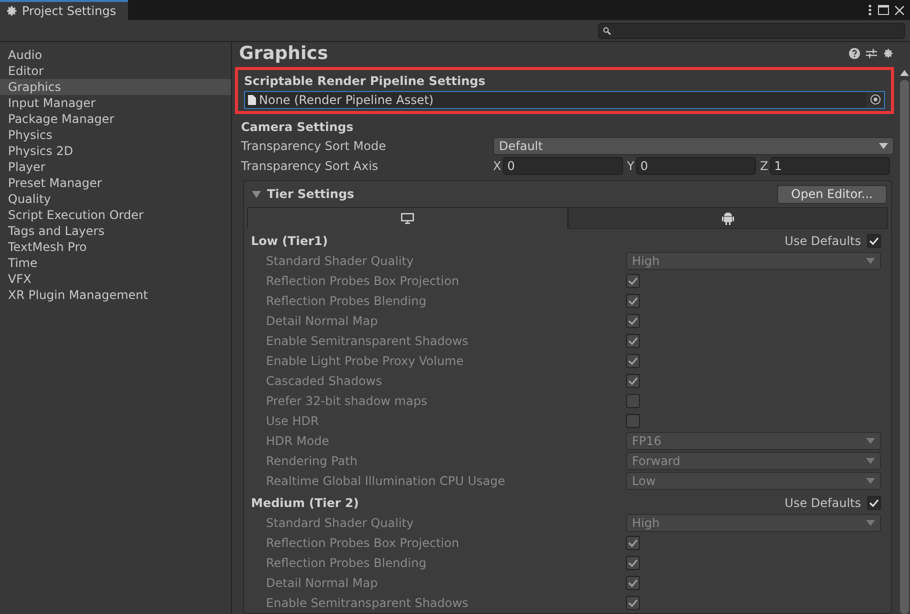 Image resolution: width=910 pixels, height=614 pixels. What do you see at coordinates (751, 30) in the screenshot?
I see `search-field` at bounding box center [751, 30].